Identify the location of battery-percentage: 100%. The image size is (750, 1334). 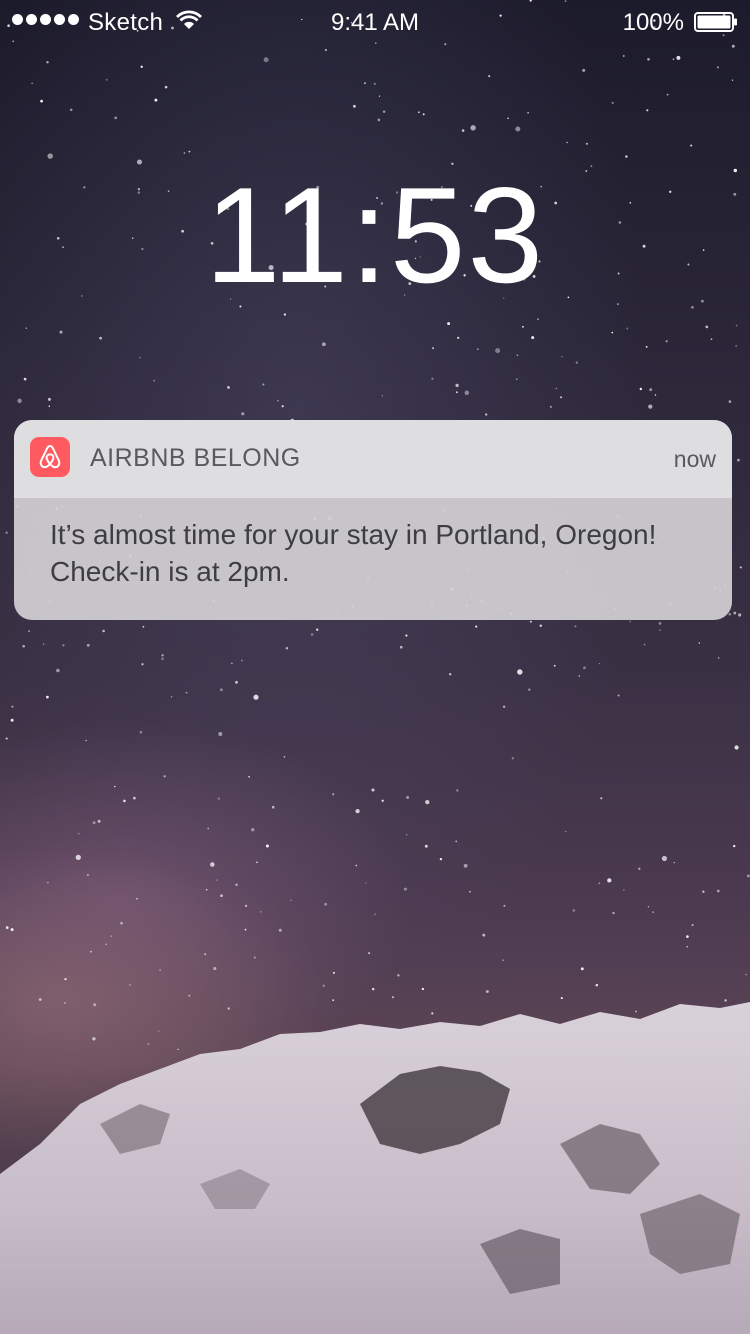
(653, 22).